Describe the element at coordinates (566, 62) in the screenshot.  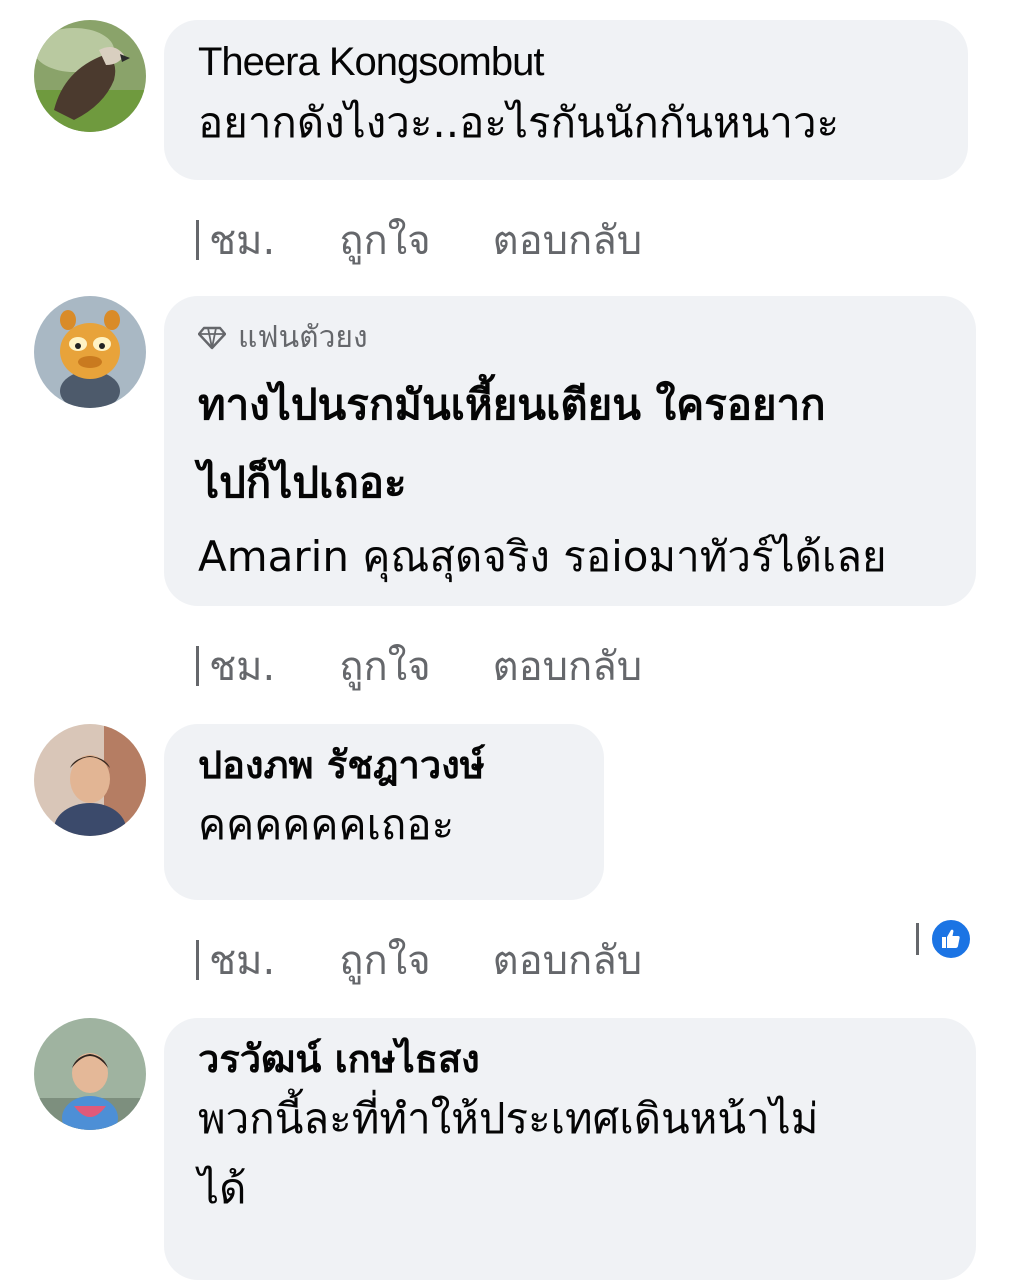
I see `comment-author: Theera Kongsombut` at that location.